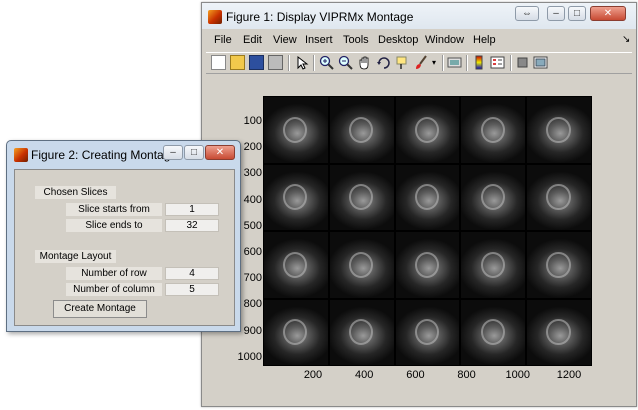 Image resolution: width=638 pixels, height=410 pixels. What do you see at coordinates (75, 256) in the screenshot?
I see `montage-layout-heading: Montage Layout` at bounding box center [75, 256].